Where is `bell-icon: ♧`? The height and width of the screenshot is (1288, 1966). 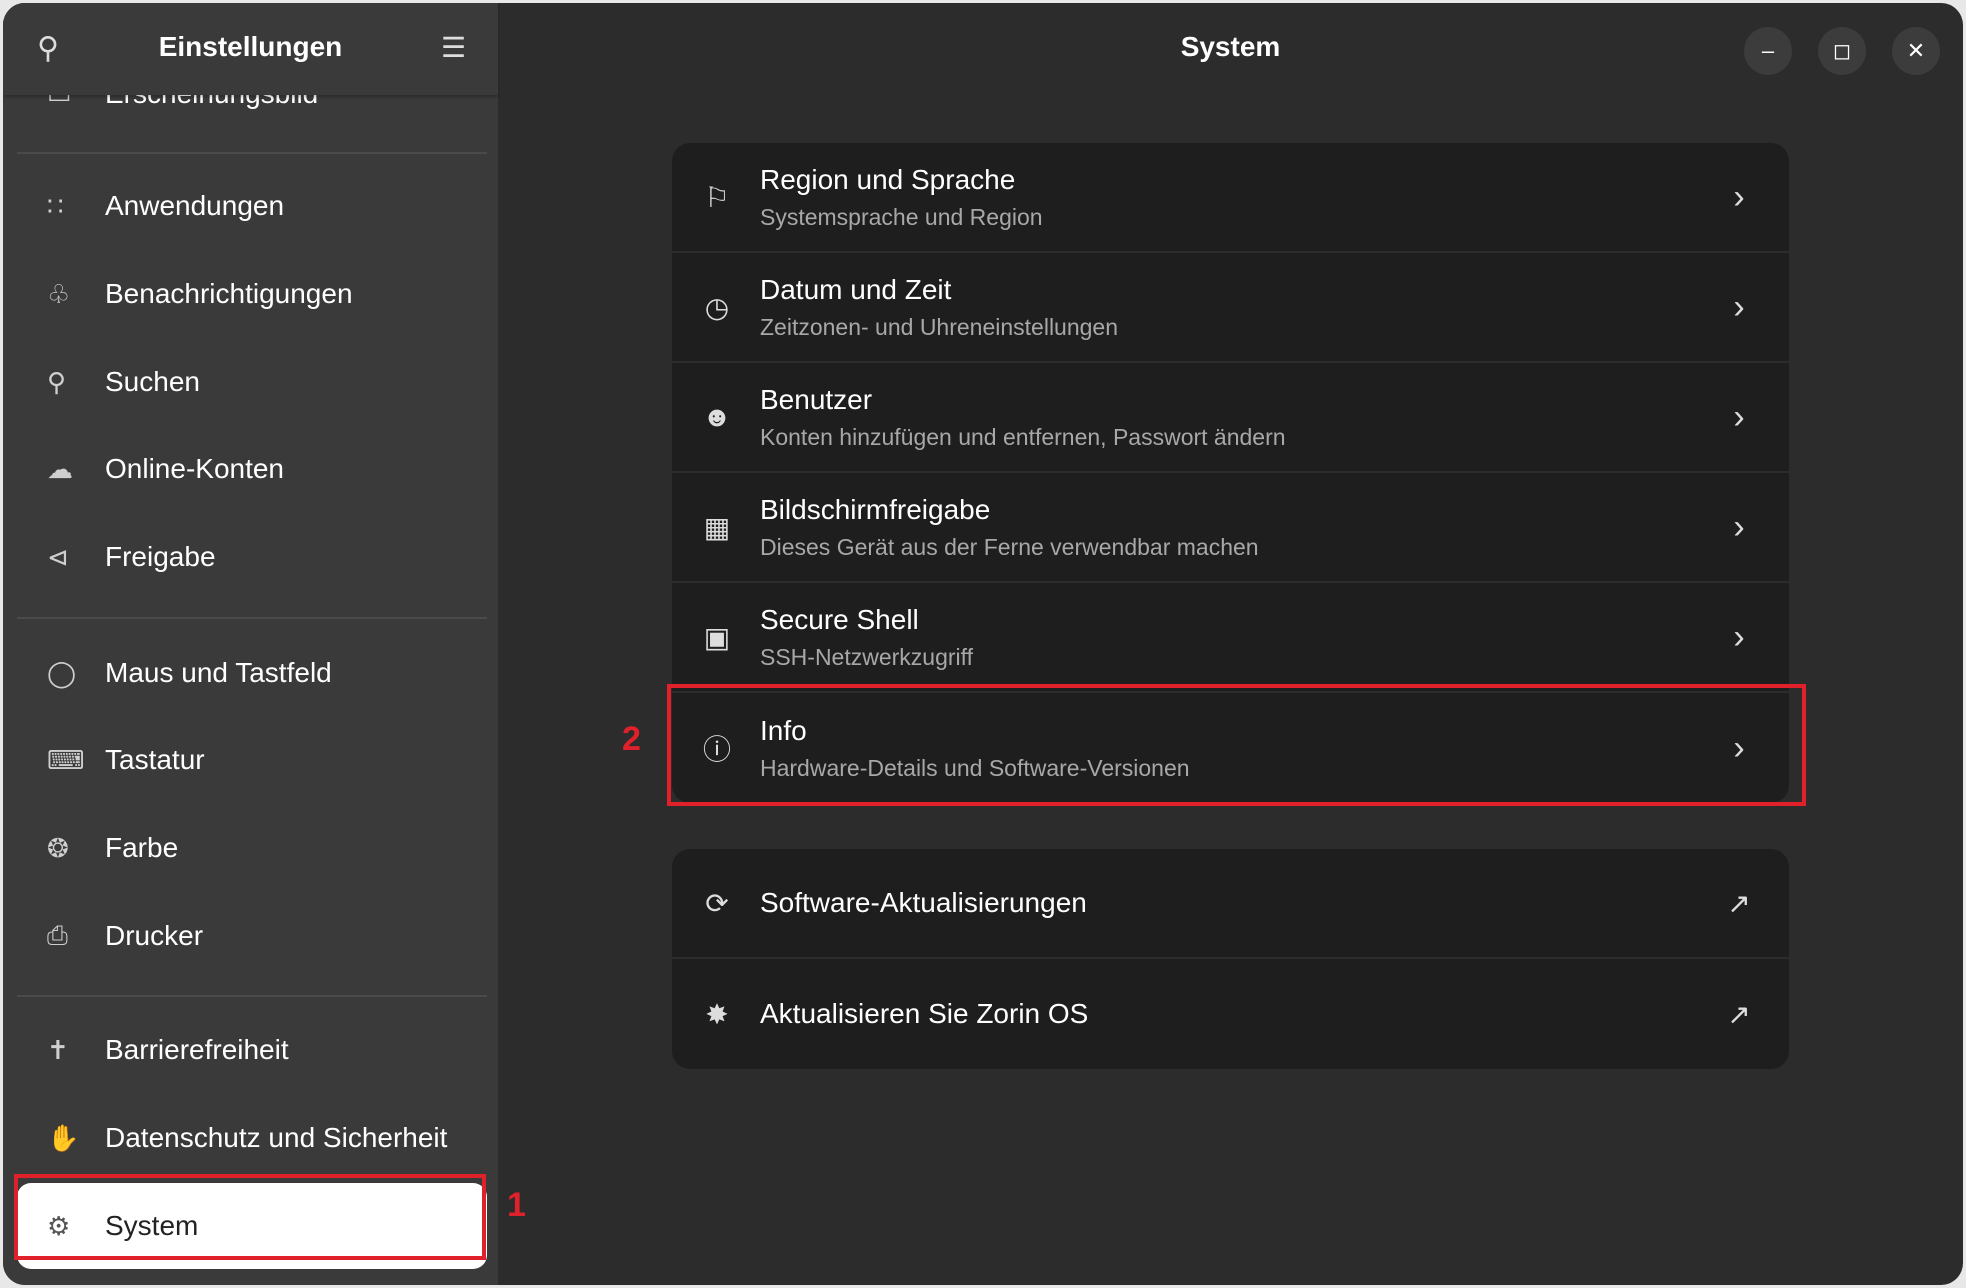
bell-icon: ♧ is located at coordinates (59, 293).